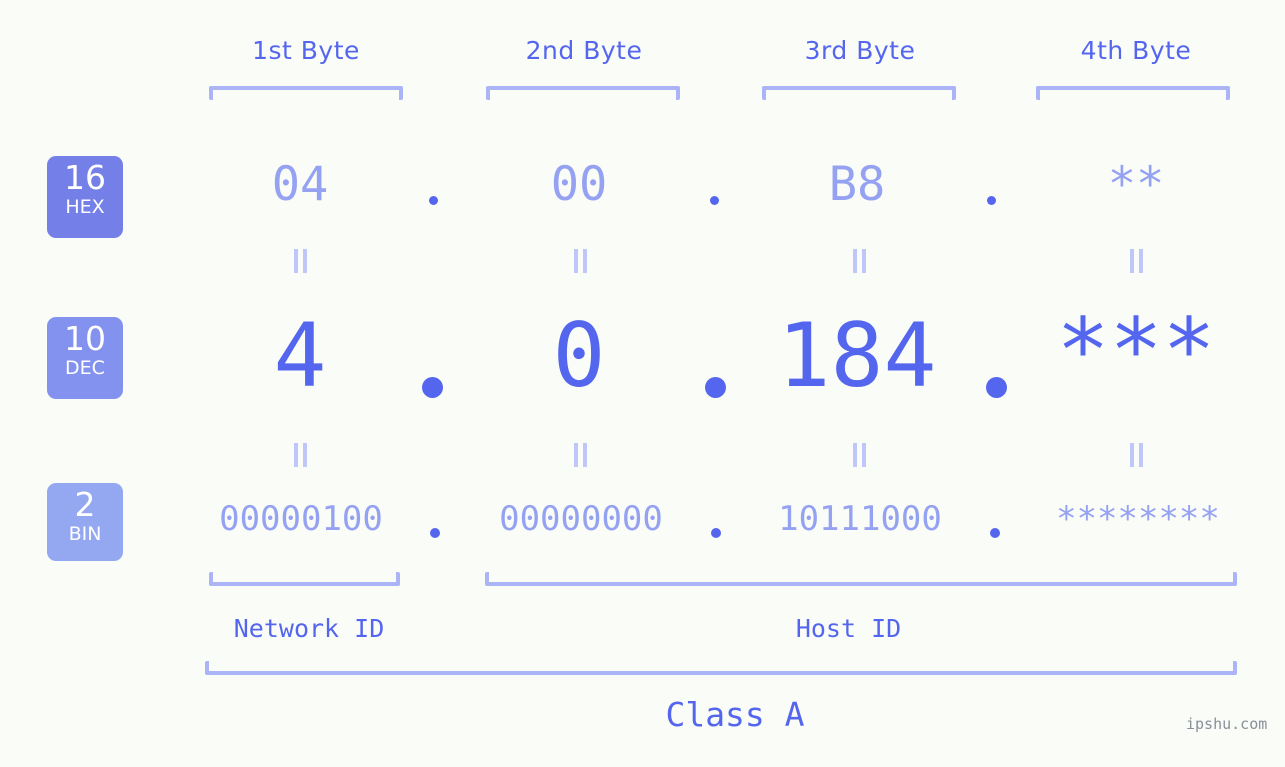  What do you see at coordinates (857, 355) in the screenshot?
I see `dec-byte-3: 184` at bounding box center [857, 355].